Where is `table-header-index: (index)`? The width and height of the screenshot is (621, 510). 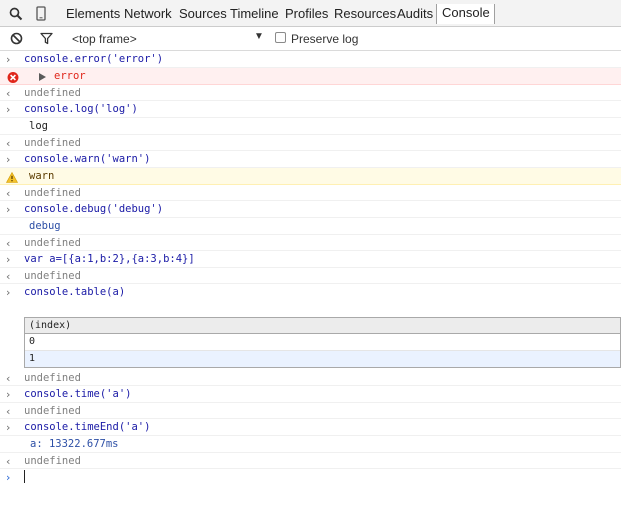
table-header-index: (index) is located at coordinates (322, 326).